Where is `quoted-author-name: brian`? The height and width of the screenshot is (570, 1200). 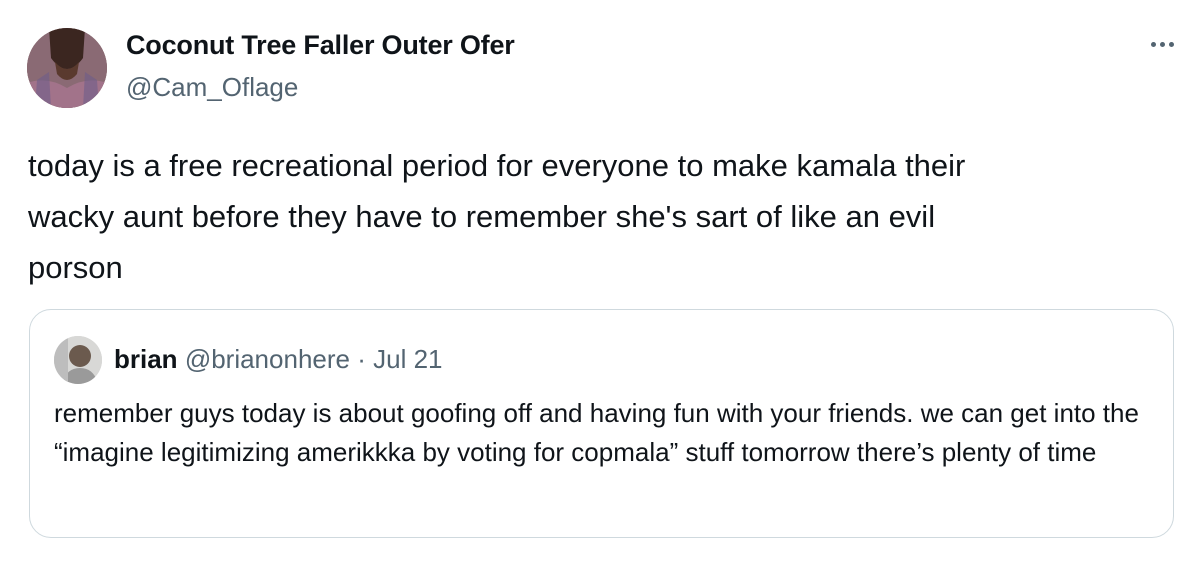
quoted-author-name: brian is located at coordinates (146, 359).